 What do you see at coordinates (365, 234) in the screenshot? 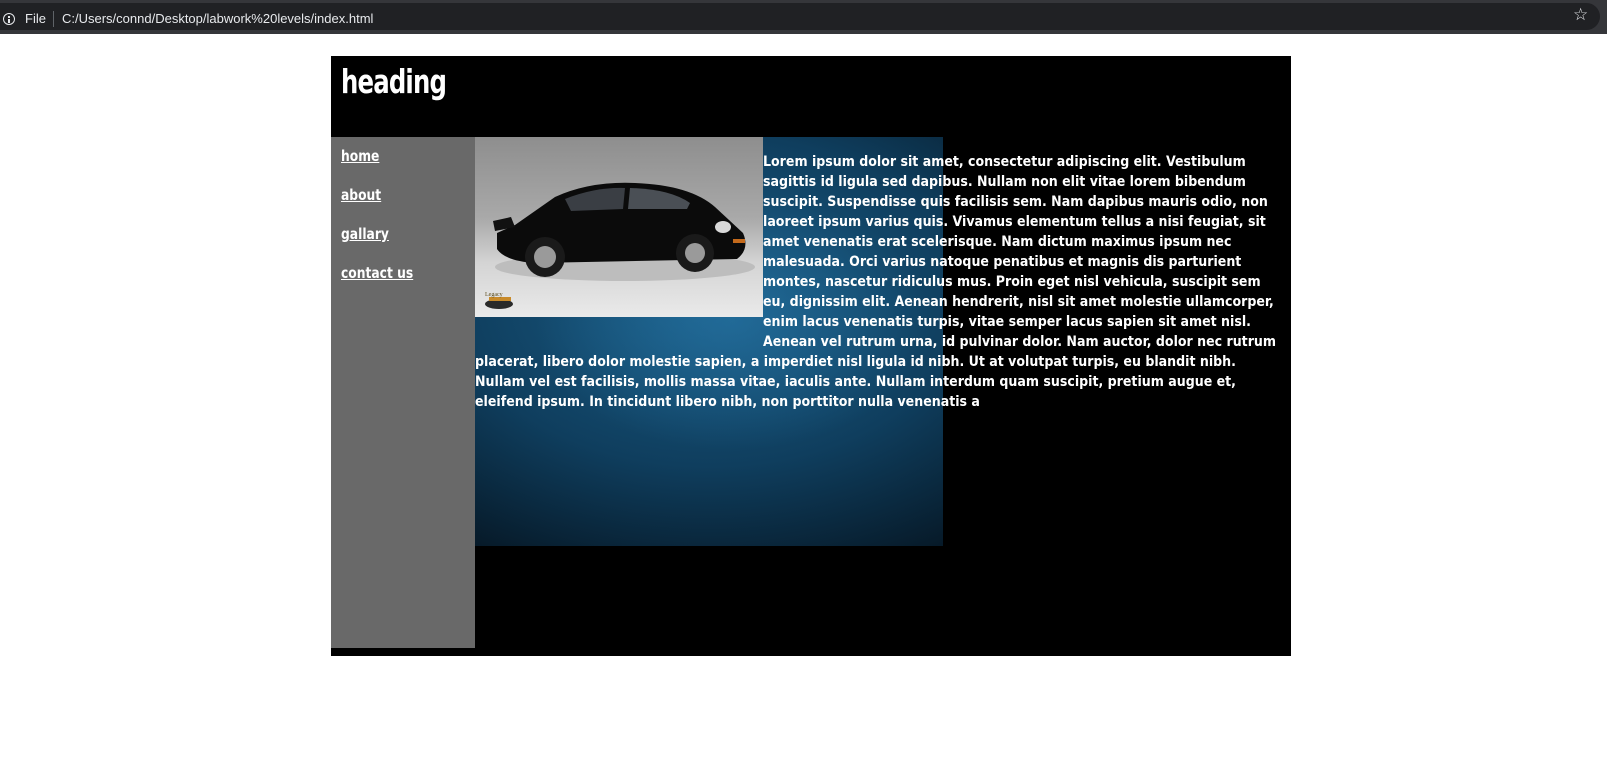
I see `nav-link-gallary: gallary` at bounding box center [365, 234].